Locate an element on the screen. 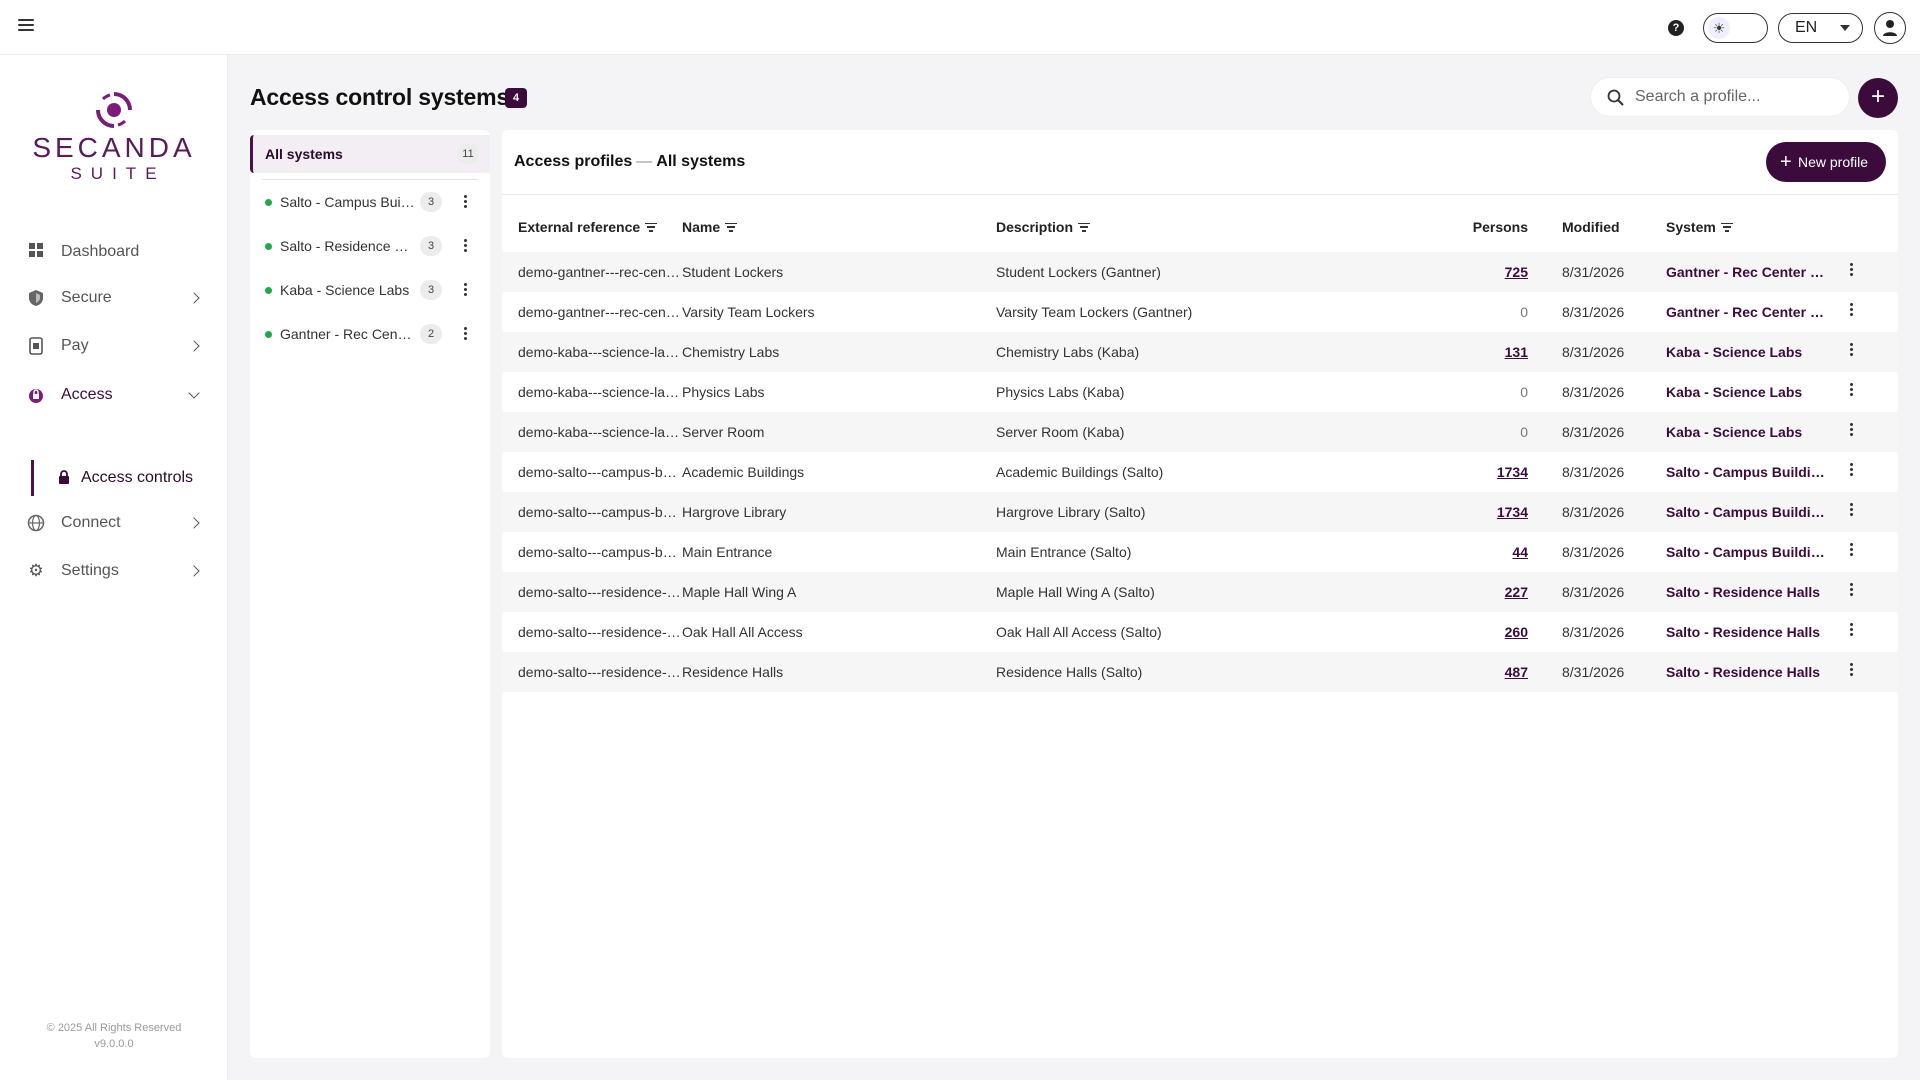 The width and height of the screenshot is (1920, 1080). system-item: Salto - Residence Halls 3 is located at coordinates (370, 245).